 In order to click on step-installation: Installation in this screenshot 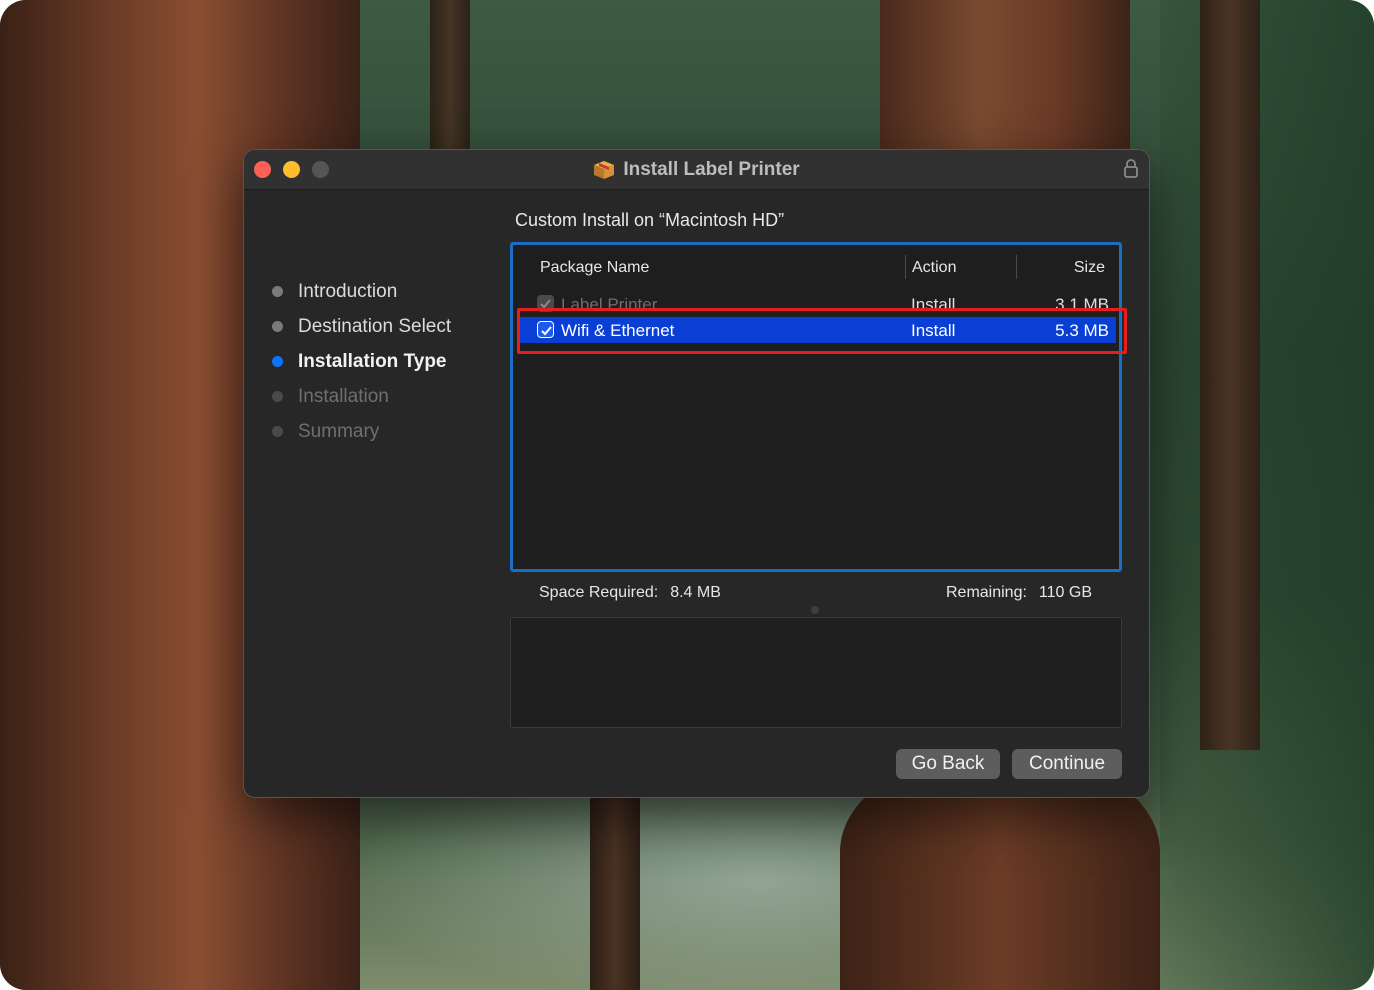, I will do `click(361, 396)`.